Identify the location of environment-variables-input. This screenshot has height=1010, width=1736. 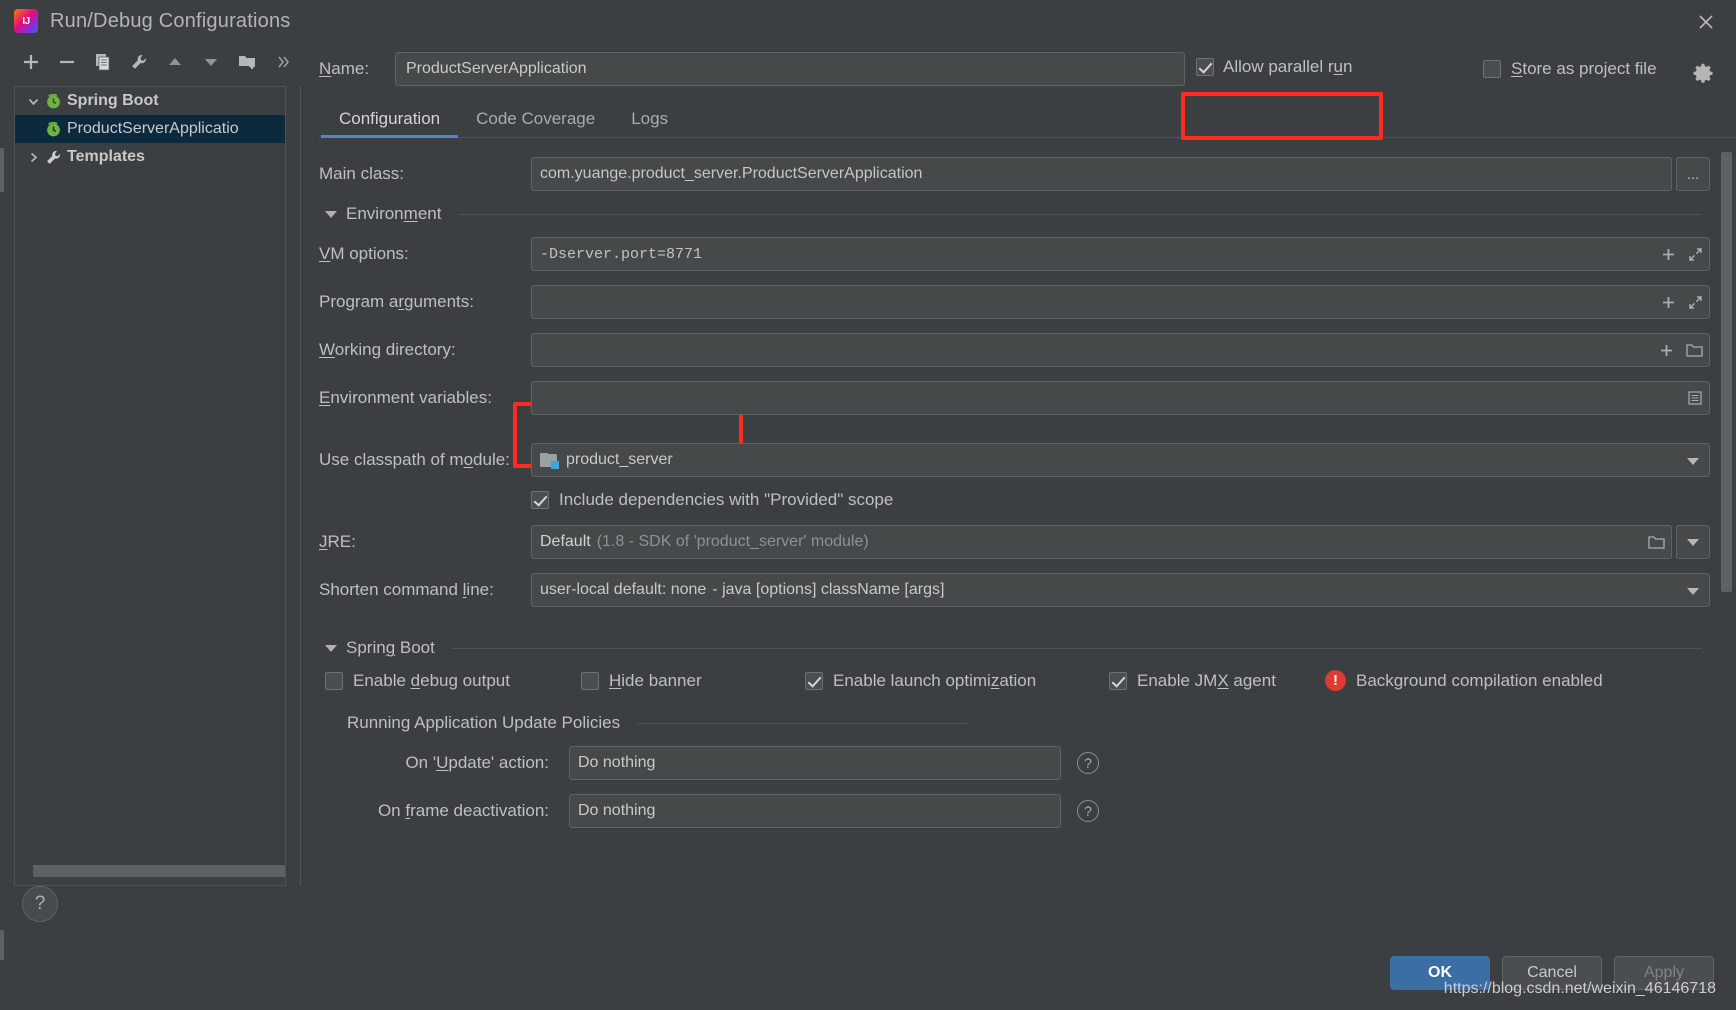
(1120, 398).